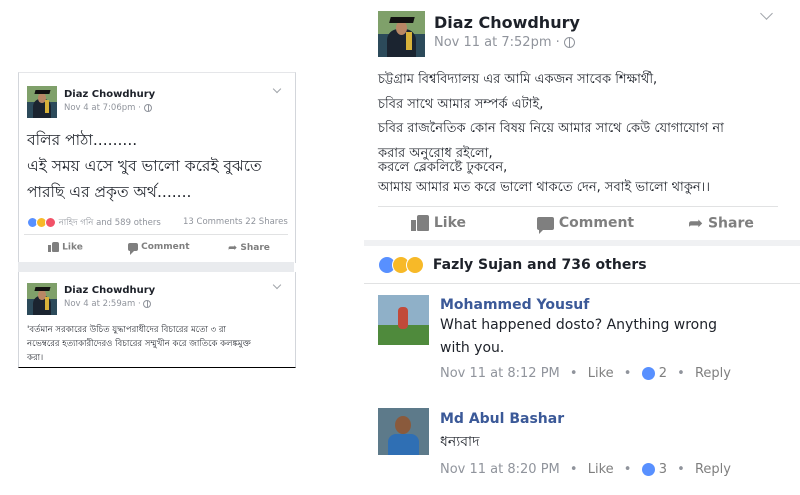  Describe the element at coordinates (461, 104) in the screenshot. I see `post-text-line: চবির সাথে আমার সম্পর্ক এটাই,` at that location.